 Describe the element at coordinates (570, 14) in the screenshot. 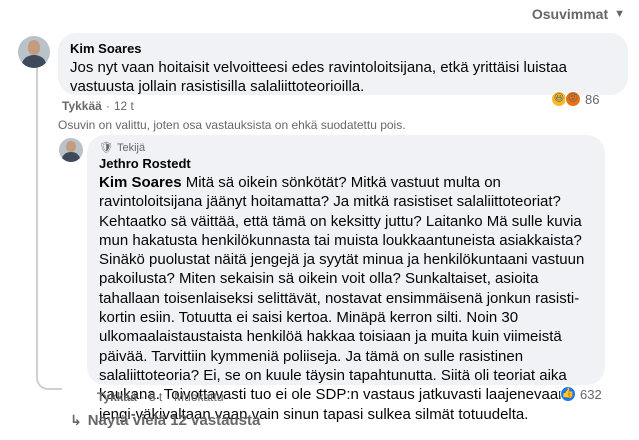

I see `sort-label: Osuvimmat` at that location.